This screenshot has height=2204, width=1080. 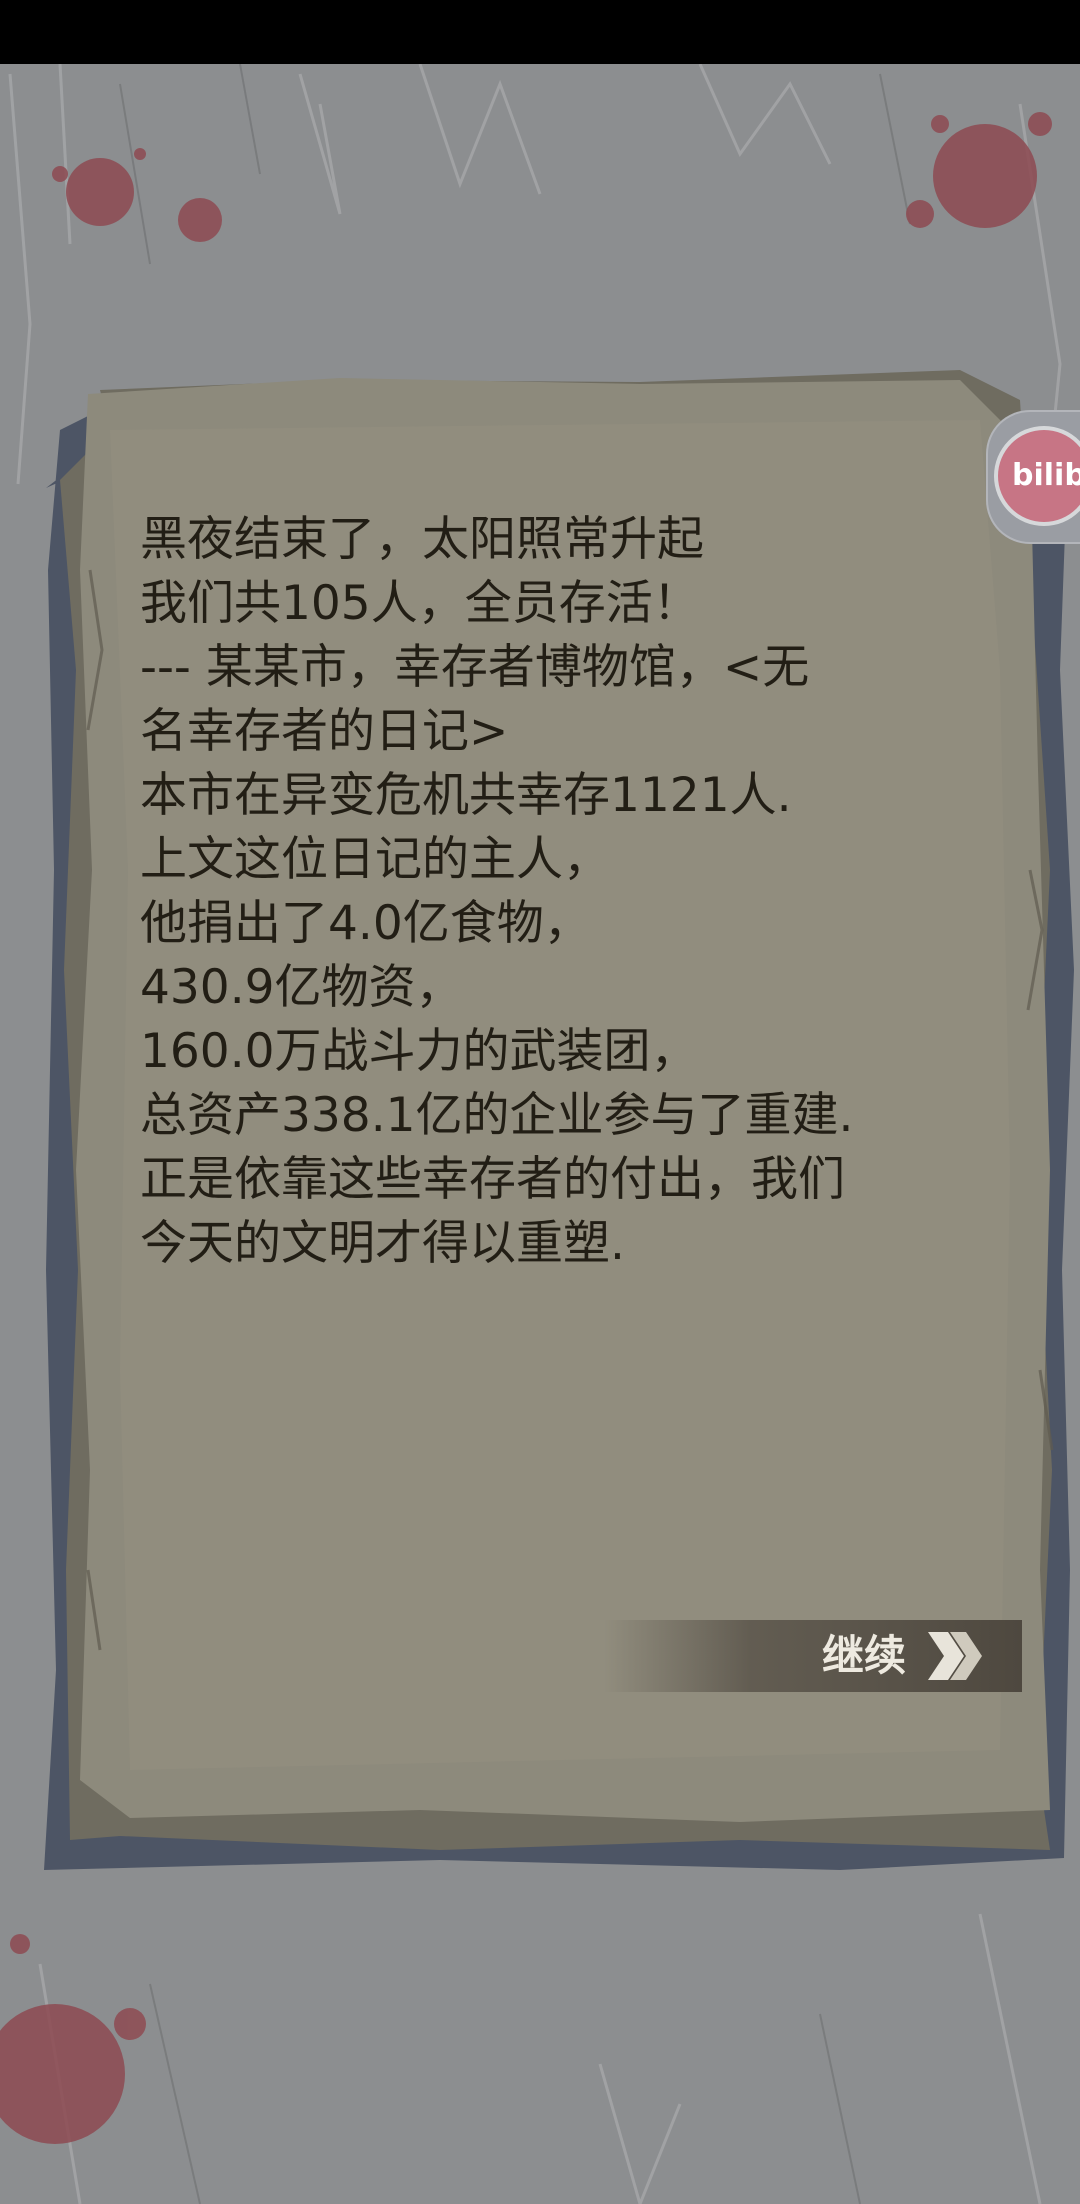 I want to click on diary-line: 总资产338.1亿的企业参与了重建., so click(x=497, y=1115).